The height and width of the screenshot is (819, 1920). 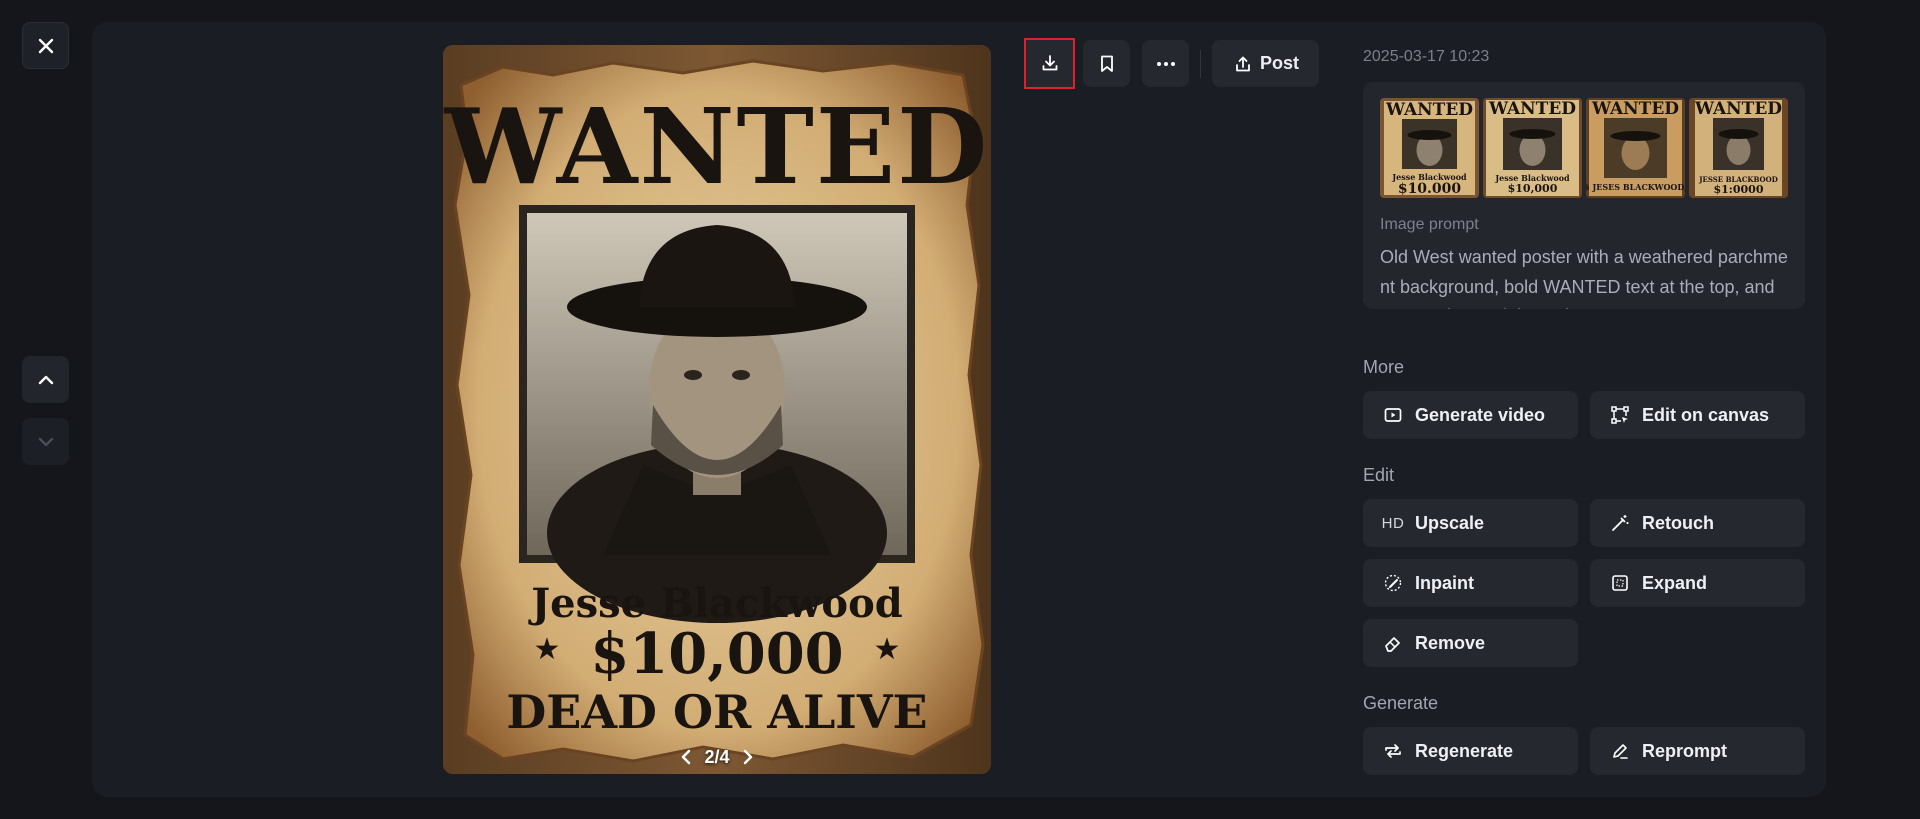 I want to click on section-title-generate: Generate, so click(x=1401, y=703).